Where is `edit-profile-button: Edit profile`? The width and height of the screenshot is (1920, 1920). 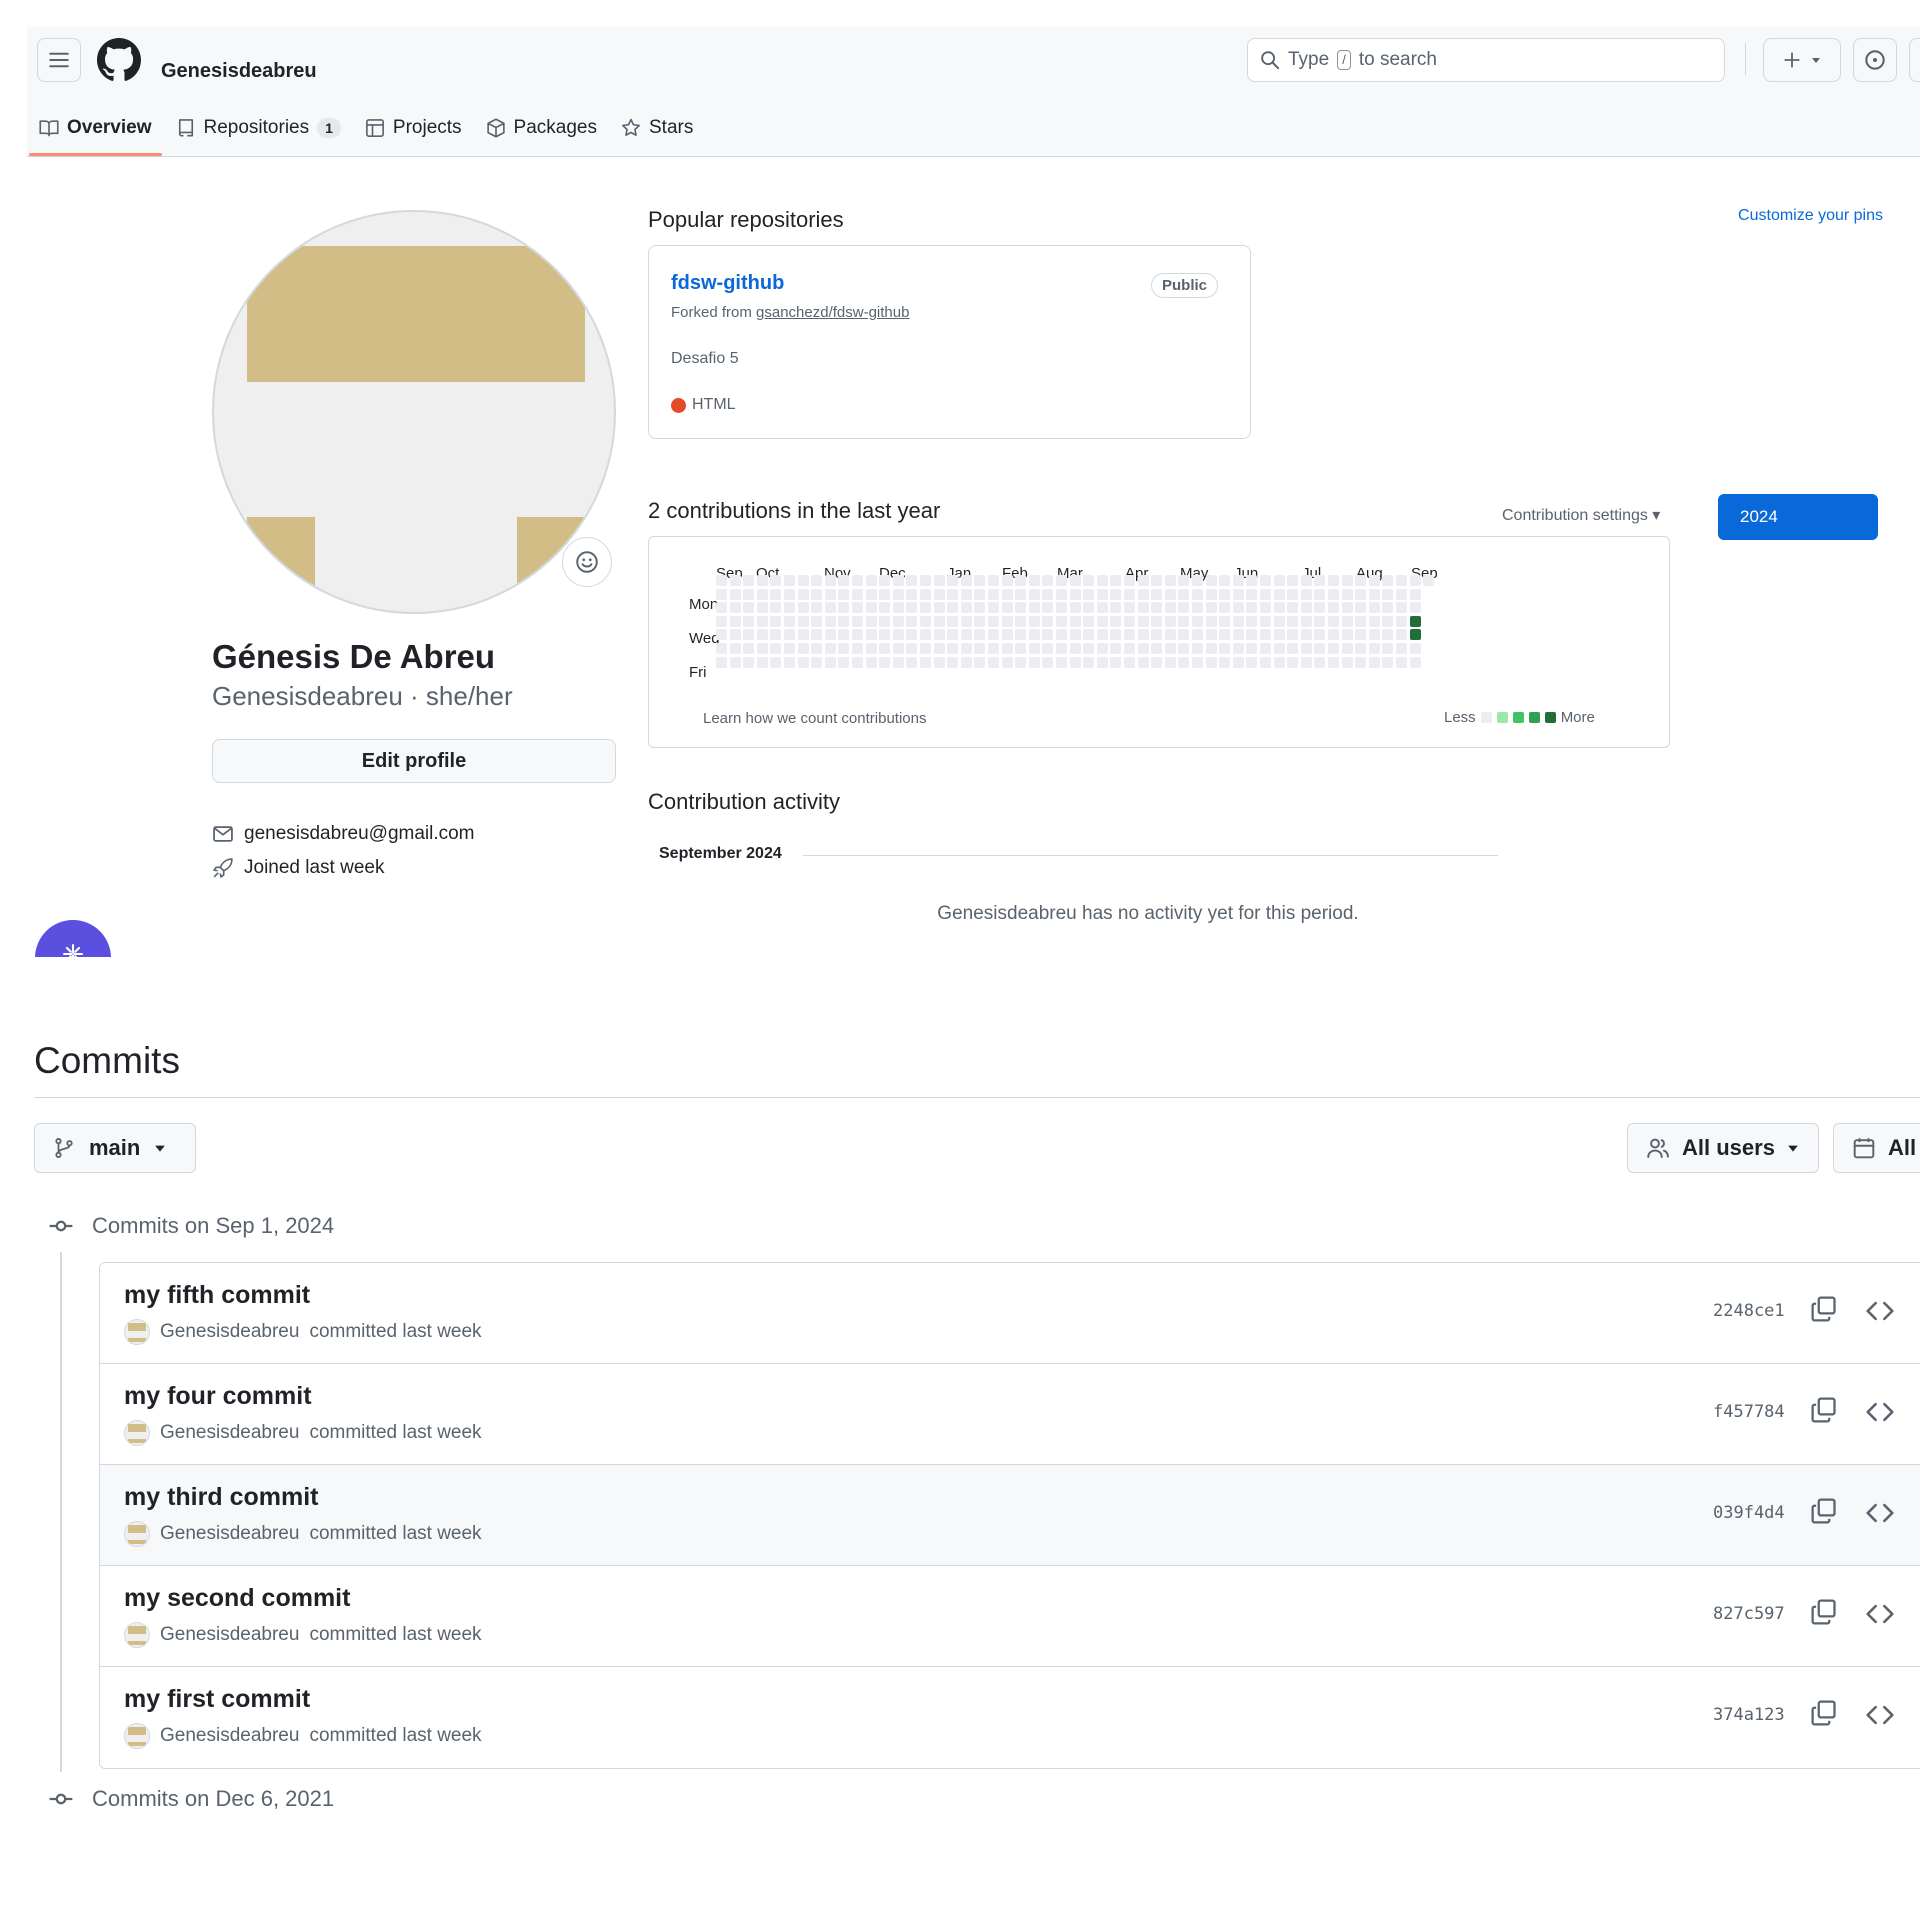
edit-profile-button: Edit profile is located at coordinates (414, 761).